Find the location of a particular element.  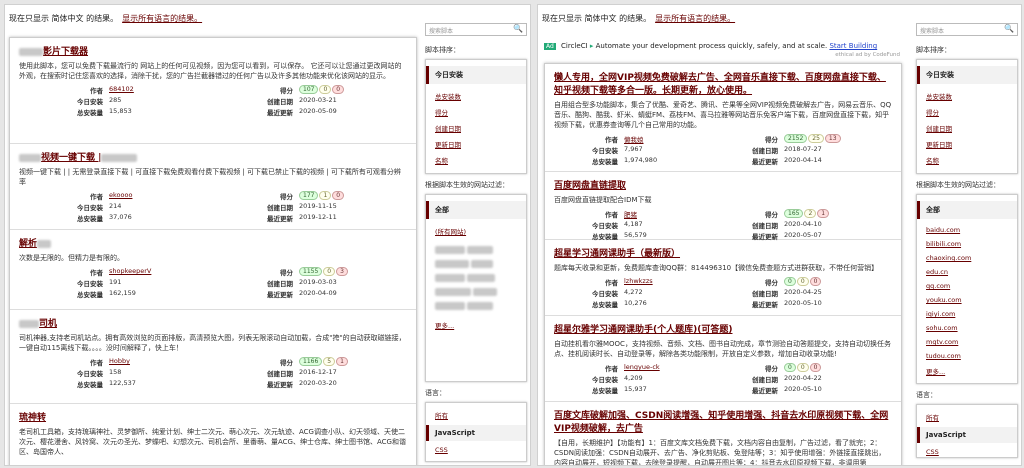

author-link: ekoooo is located at coordinates (120, 195).